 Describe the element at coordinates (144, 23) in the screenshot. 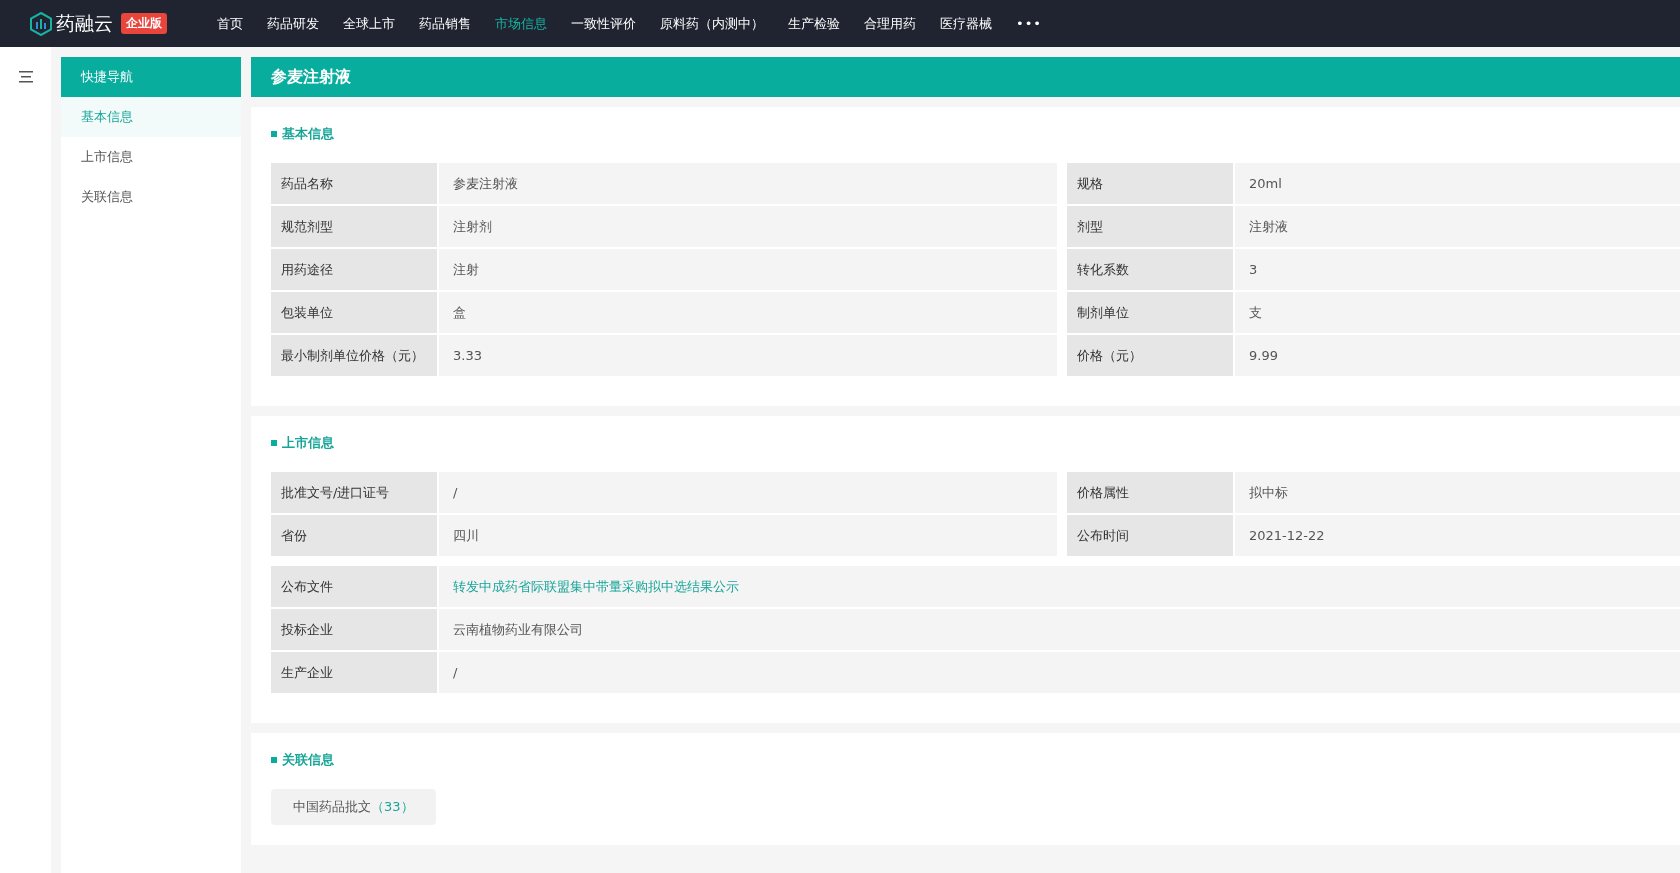

I see `edition-badge: 企业版` at that location.